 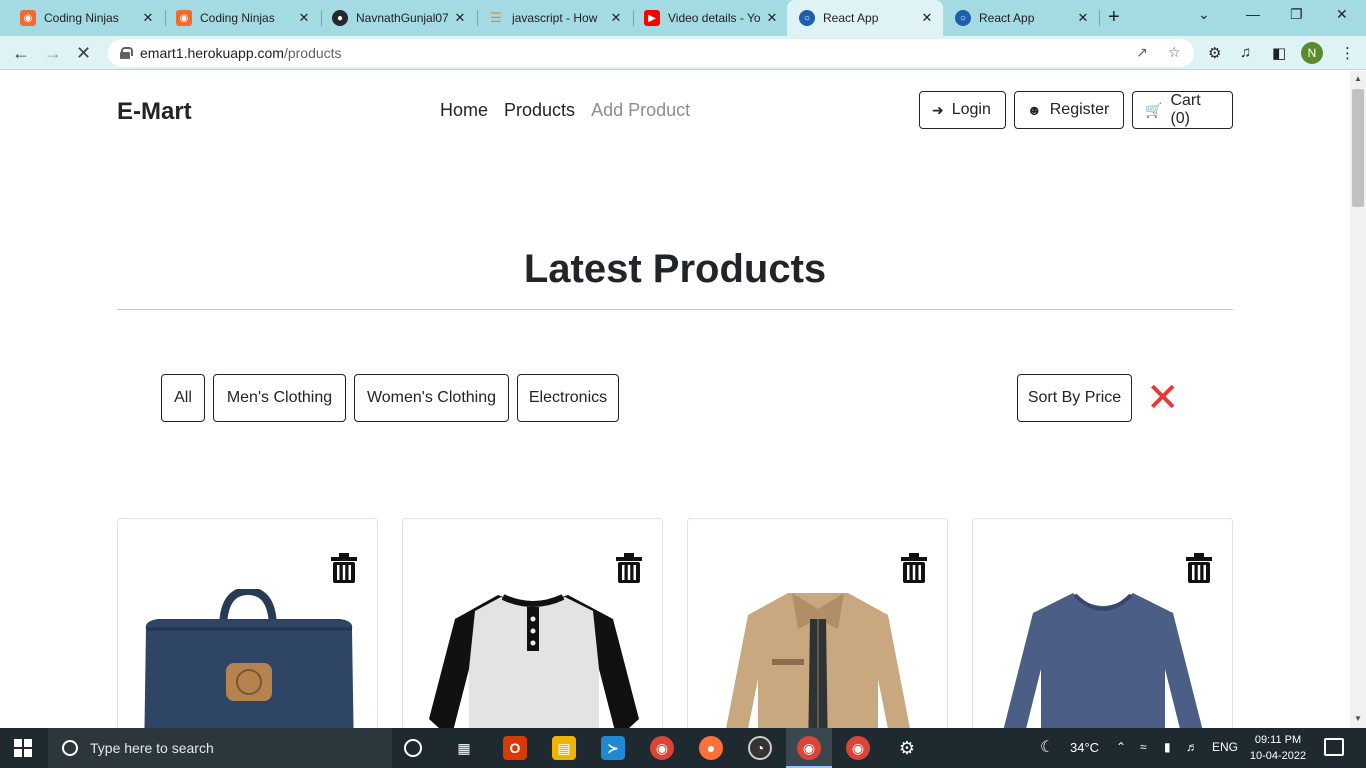 I want to click on cart-icon: 🛒, so click(x=1154, y=109).